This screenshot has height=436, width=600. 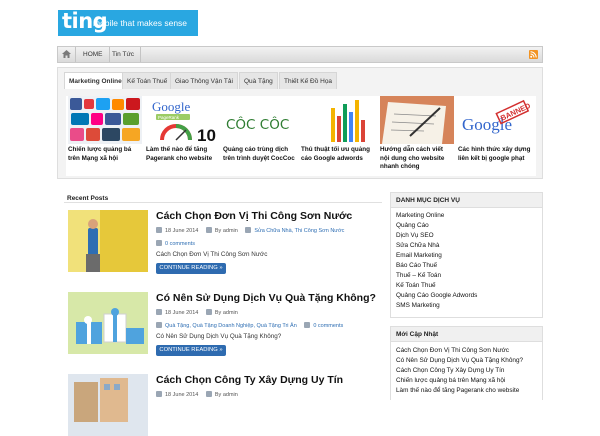 I want to click on divider, so click(x=223, y=202).